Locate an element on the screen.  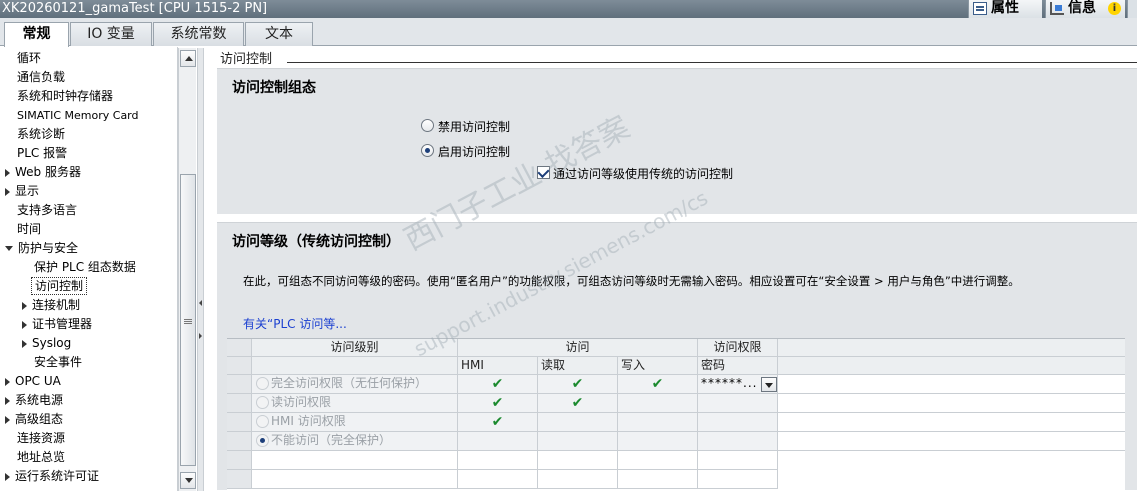
panel-splitter is located at coordinates (200, 269).